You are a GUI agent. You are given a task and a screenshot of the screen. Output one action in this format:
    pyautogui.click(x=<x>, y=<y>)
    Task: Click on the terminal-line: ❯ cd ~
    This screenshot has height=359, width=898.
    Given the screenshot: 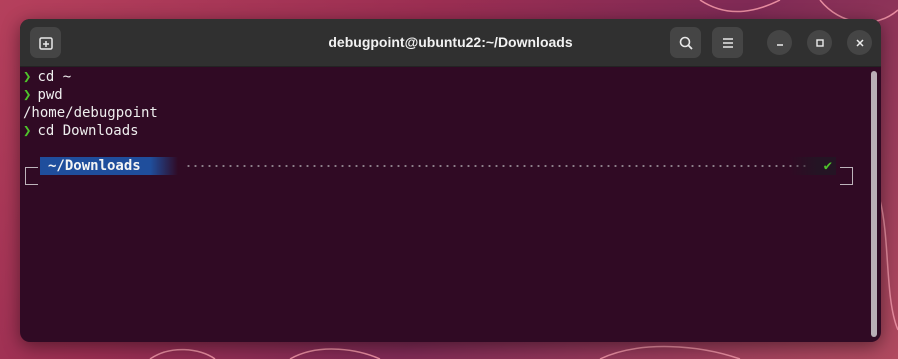 What is the action you would take?
    pyautogui.click(x=47, y=77)
    